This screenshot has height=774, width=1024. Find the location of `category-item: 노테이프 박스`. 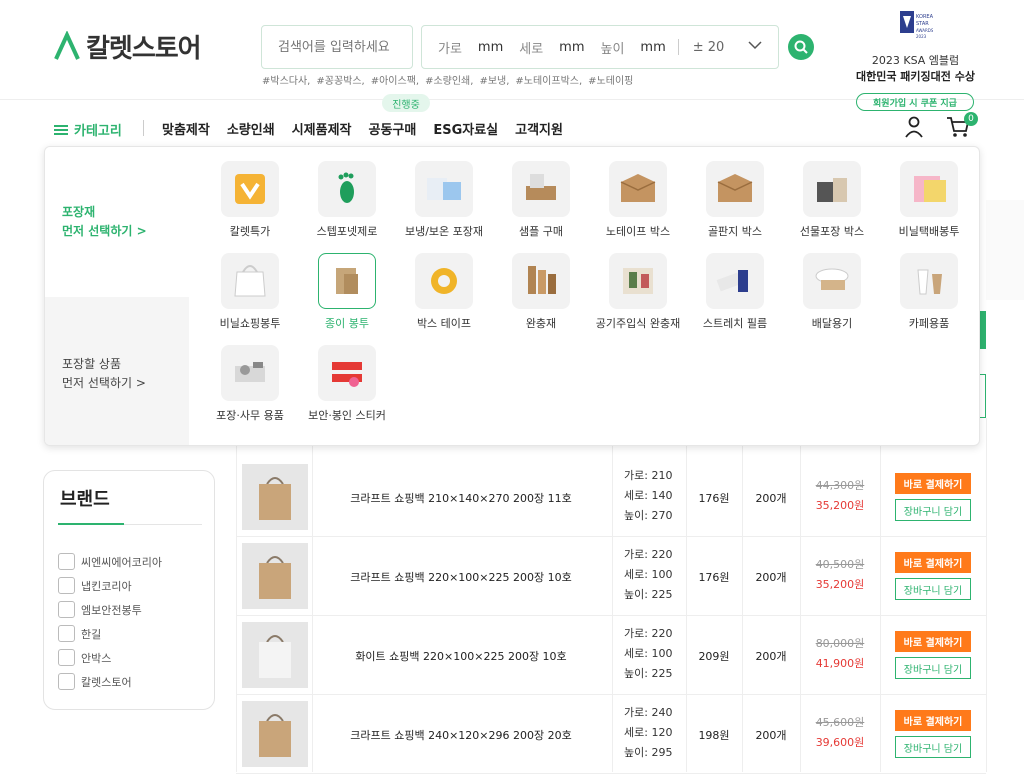

category-item: 노테이프 박스 is located at coordinates (638, 200).